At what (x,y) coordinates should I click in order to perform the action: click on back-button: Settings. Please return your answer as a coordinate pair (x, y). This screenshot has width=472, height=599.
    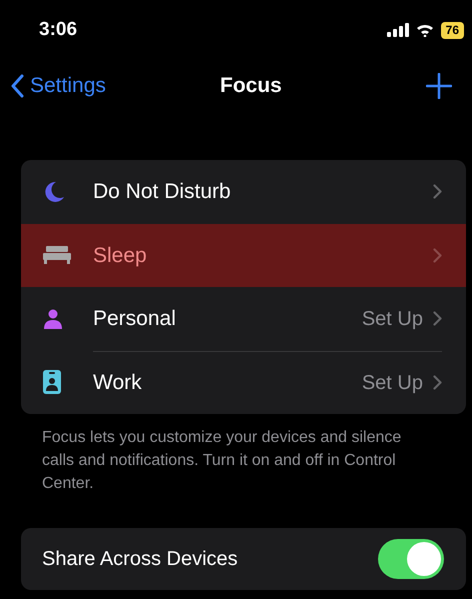
    Looking at the image, I should click on (58, 86).